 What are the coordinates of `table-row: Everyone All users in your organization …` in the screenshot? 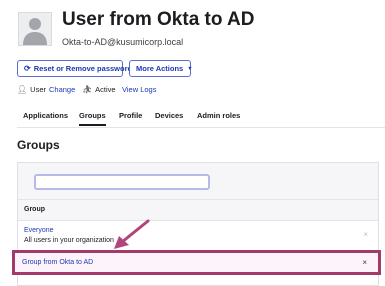 It's located at (198, 235).